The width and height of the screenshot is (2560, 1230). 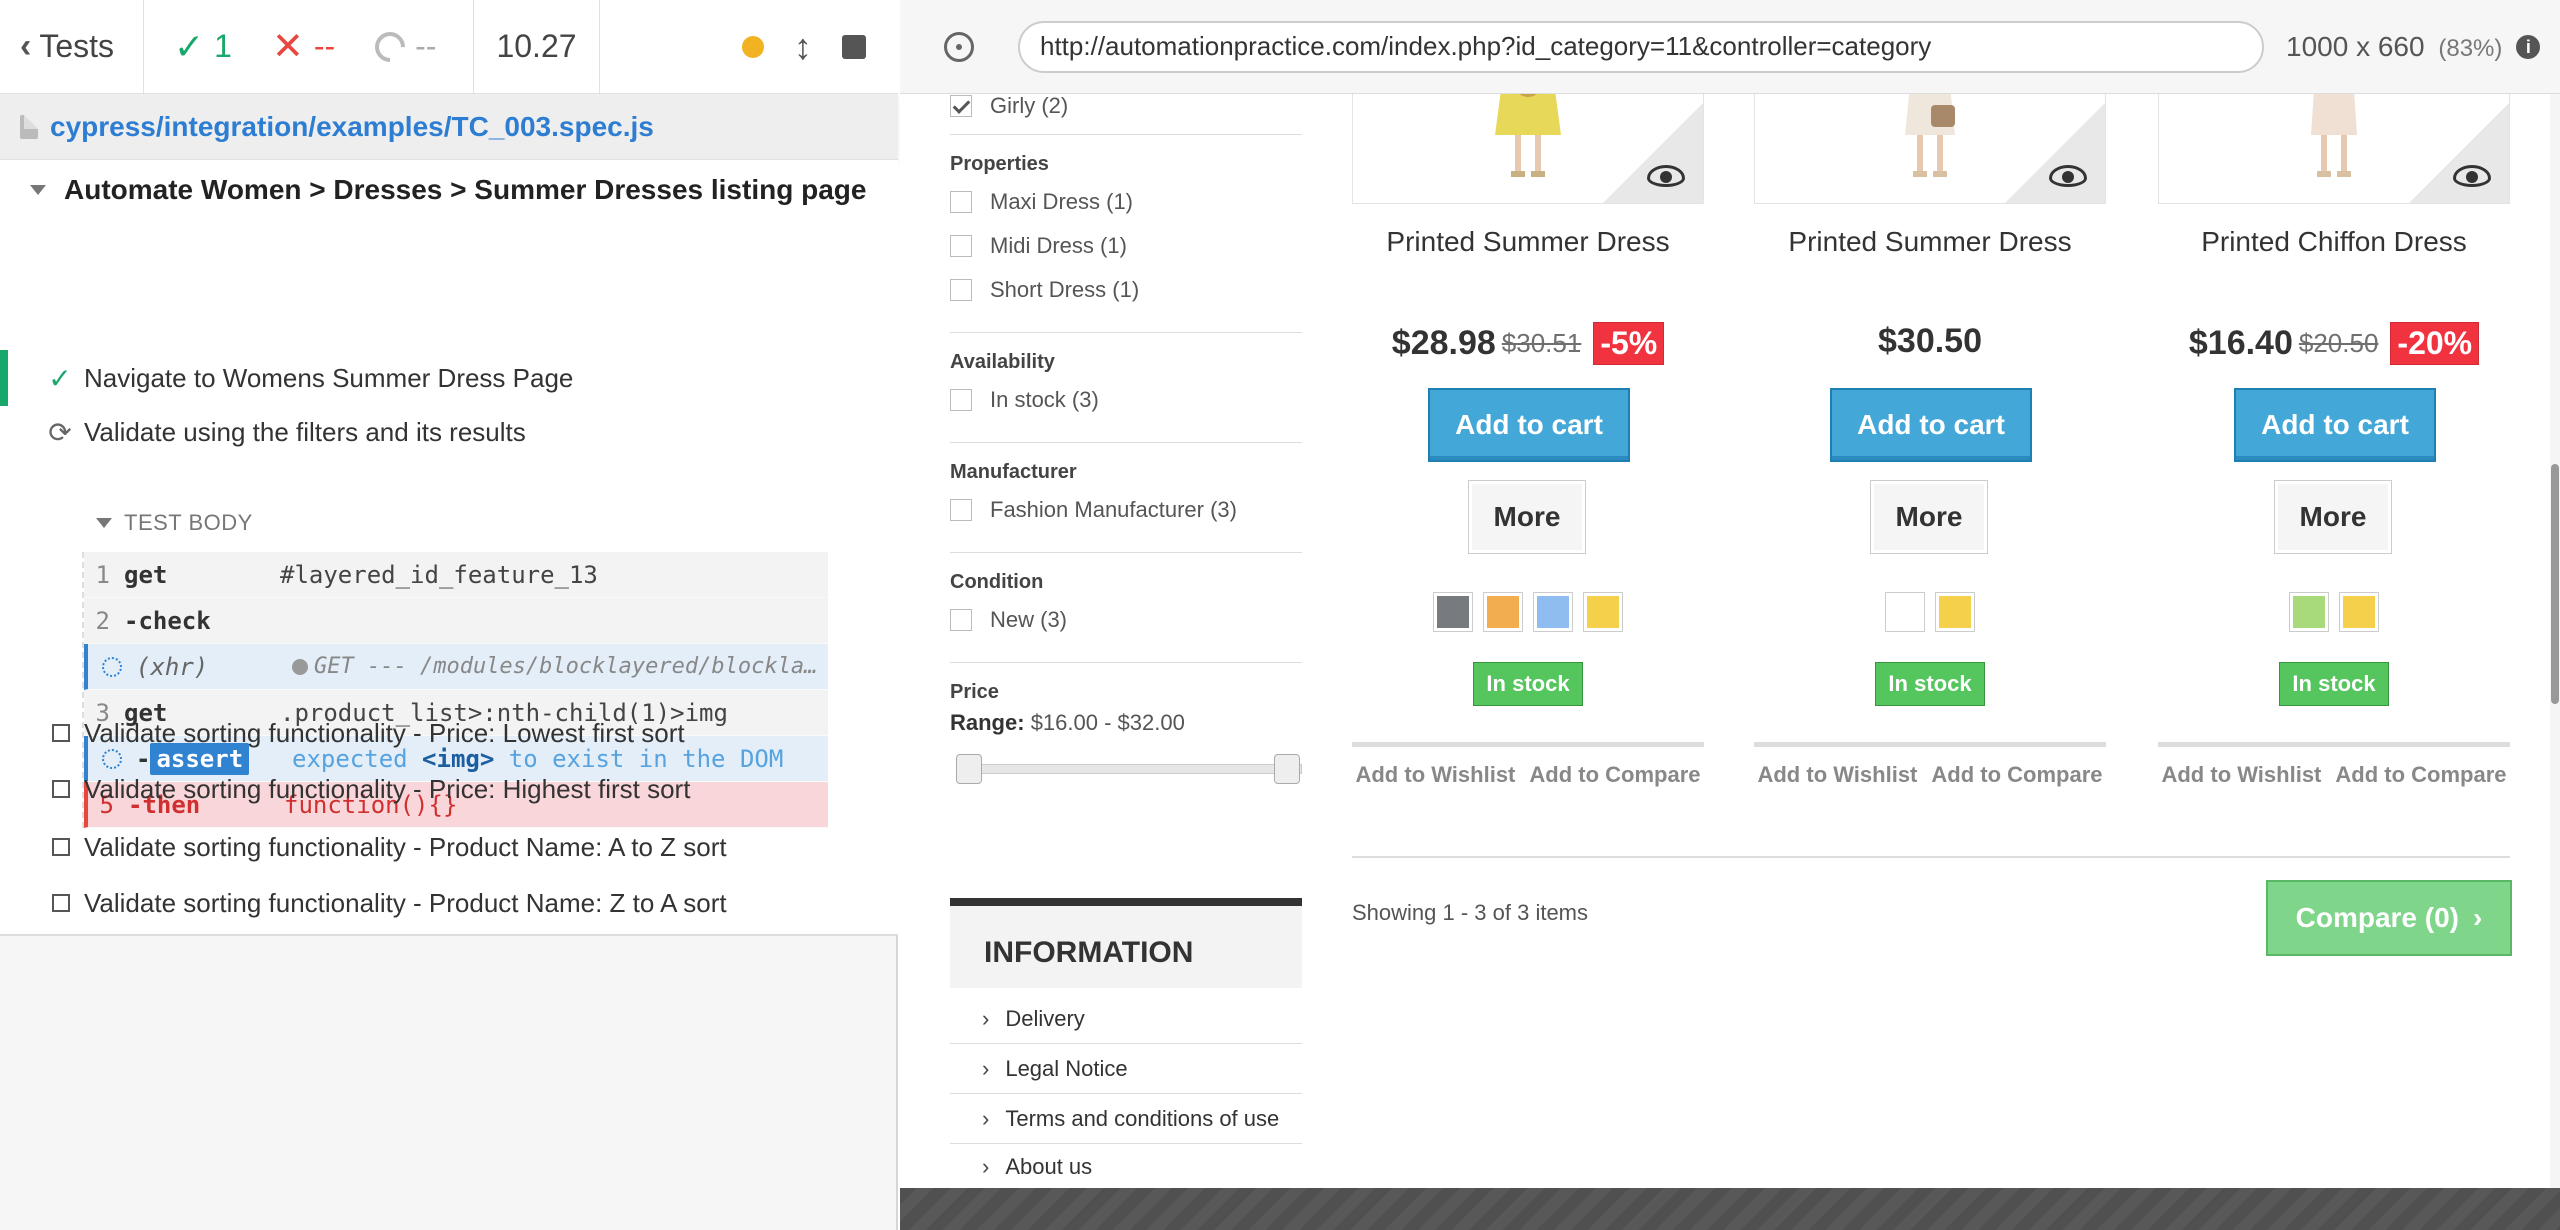 I want to click on scrollbar, so click(x=2555, y=641).